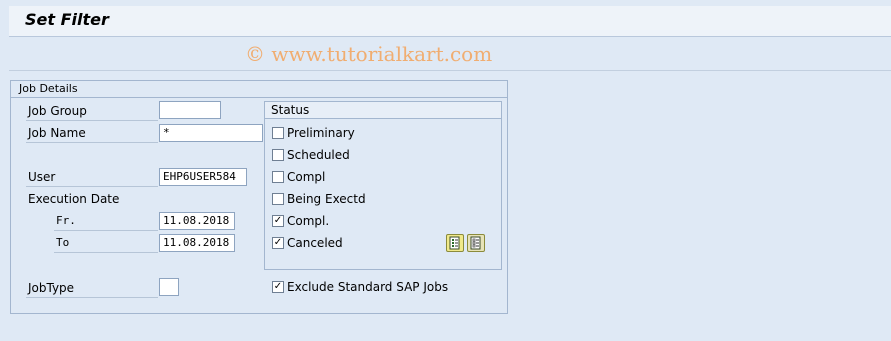 The image size is (891, 341). What do you see at coordinates (92, 142) in the screenshot?
I see `job-name-underline` at bounding box center [92, 142].